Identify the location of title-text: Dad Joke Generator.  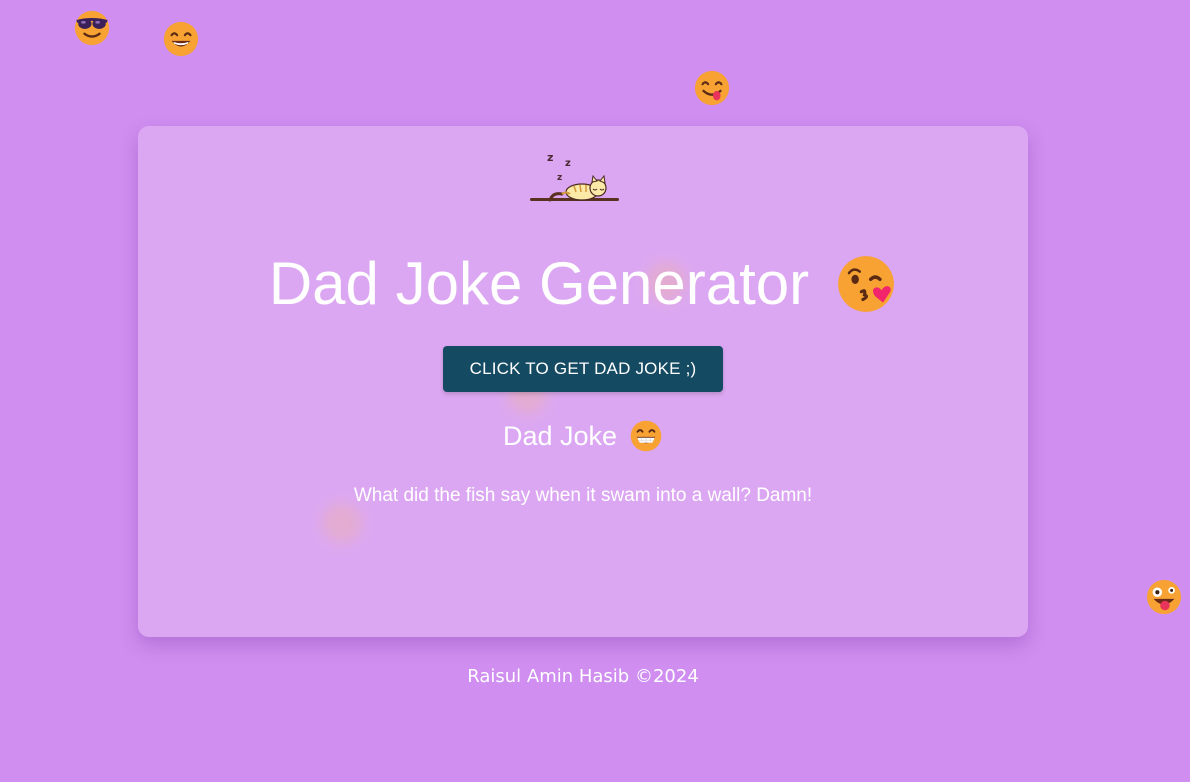
(539, 283).